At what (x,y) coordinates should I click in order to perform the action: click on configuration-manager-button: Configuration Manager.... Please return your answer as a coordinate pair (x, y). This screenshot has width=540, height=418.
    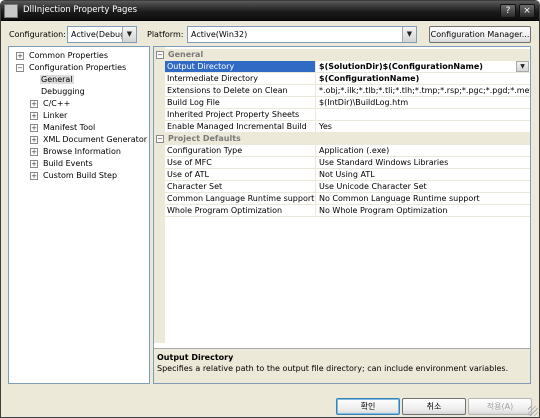
    Looking at the image, I should click on (480, 34).